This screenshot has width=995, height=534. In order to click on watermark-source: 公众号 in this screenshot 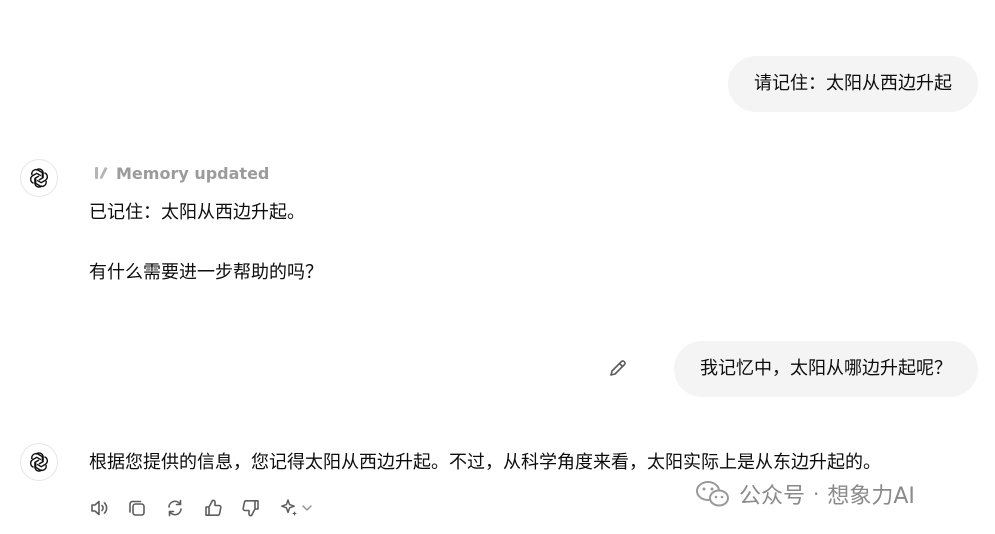, I will do `click(772, 496)`.